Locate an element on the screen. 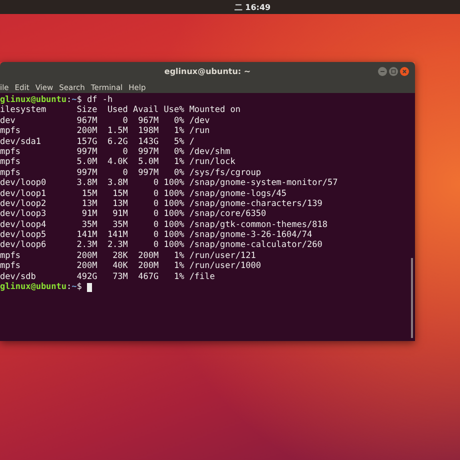 This screenshot has height=460, width=460. table-cell: dev/loop3 is located at coordinates (23, 214).